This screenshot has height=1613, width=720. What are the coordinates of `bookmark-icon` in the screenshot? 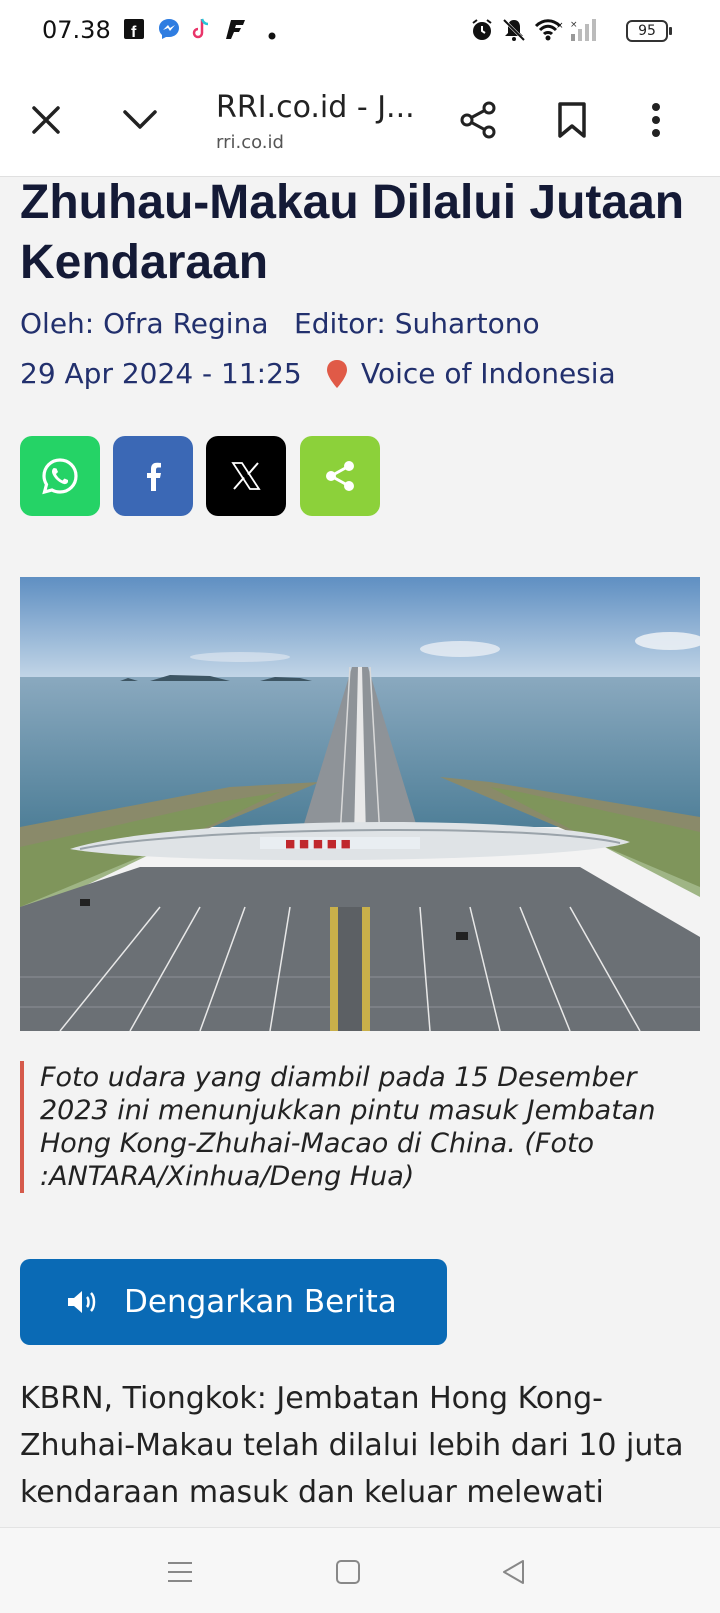 It's located at (572, 120).